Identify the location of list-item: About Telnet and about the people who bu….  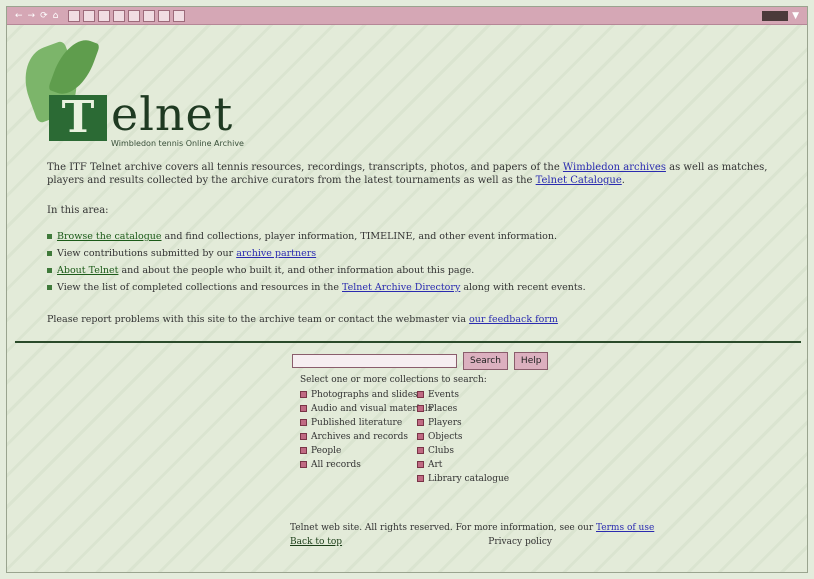
(316, 270).